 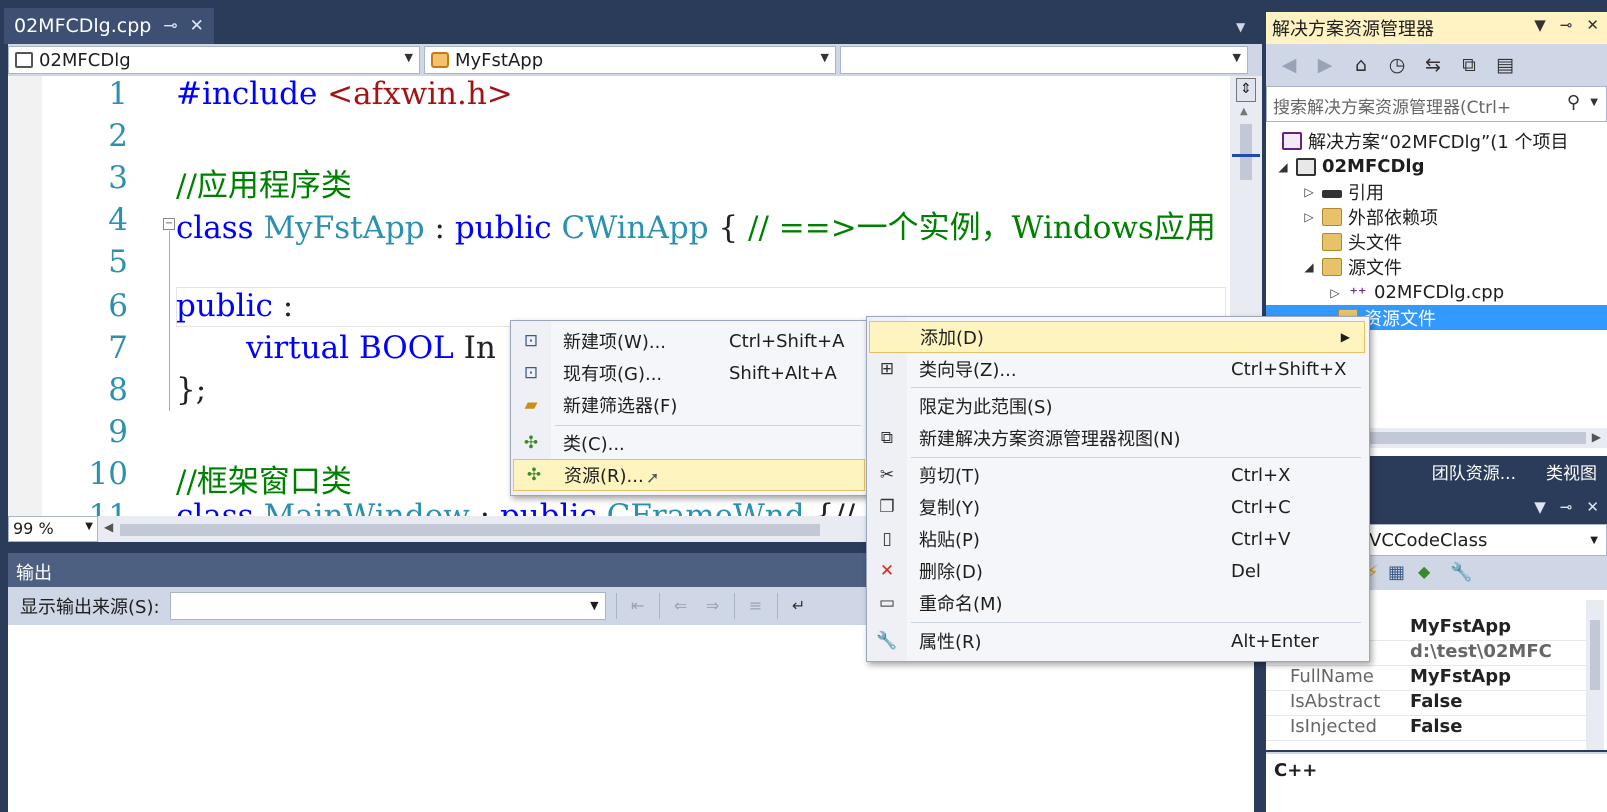 I want to click on tab-02mfcdlg-cpp: 02MFCDlg.cpp ⊸ ✕, so click(x=109, y=26).